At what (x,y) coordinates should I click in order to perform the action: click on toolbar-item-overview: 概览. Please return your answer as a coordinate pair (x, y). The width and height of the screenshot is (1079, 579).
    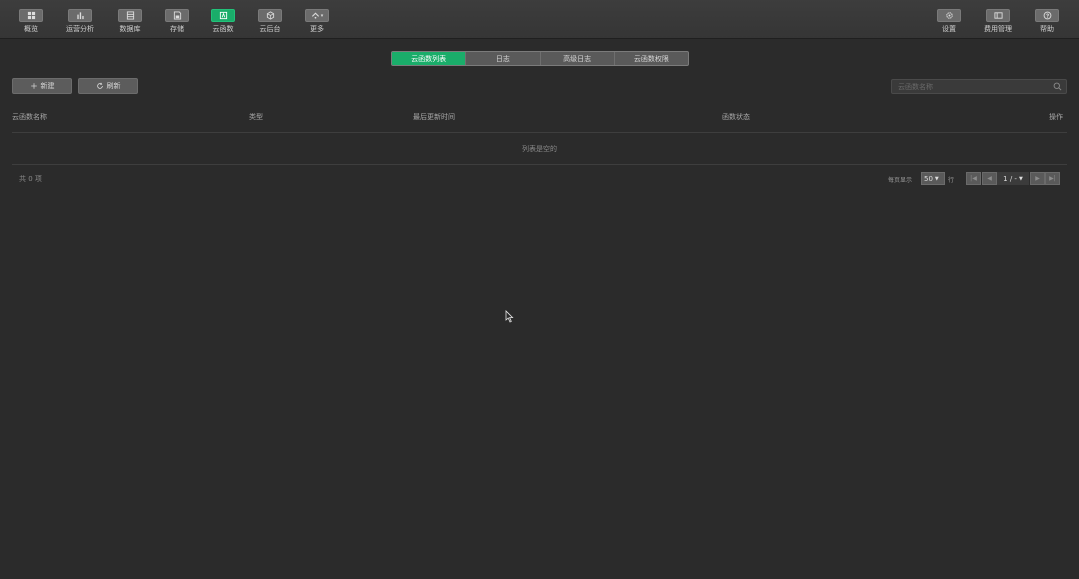
    Looking at the image, I should click on (31, 21).